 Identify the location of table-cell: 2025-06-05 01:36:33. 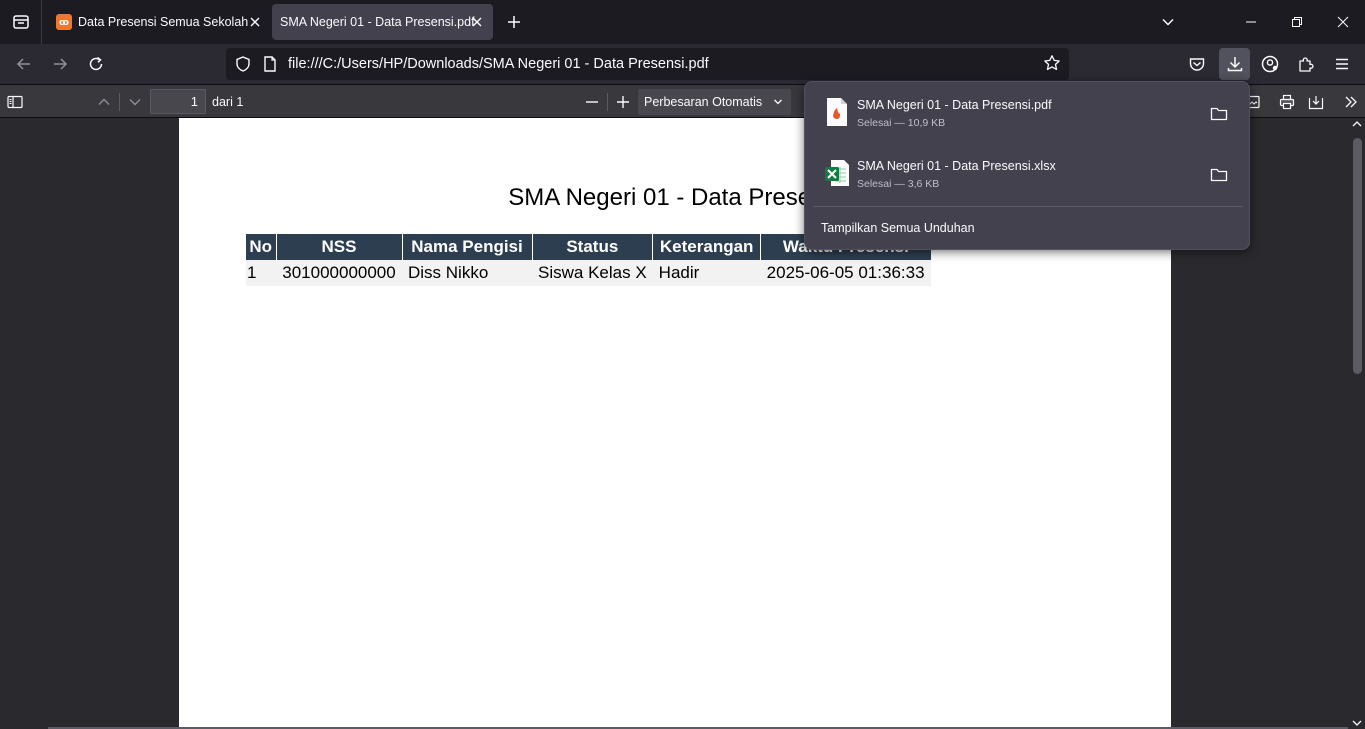
(845, 273).